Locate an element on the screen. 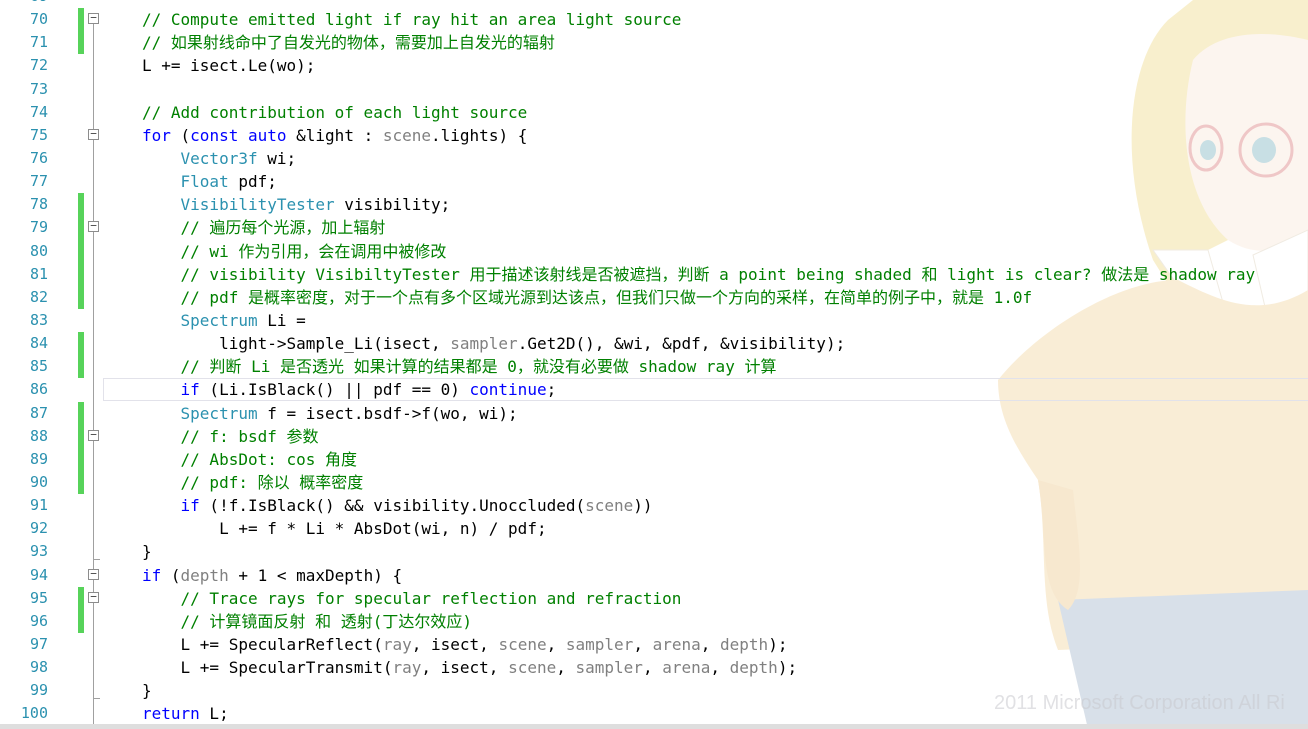 This screenshot has width=1308, height=729. code-token: + 1 < maxDepth) { is located at coordinates (315, 575).